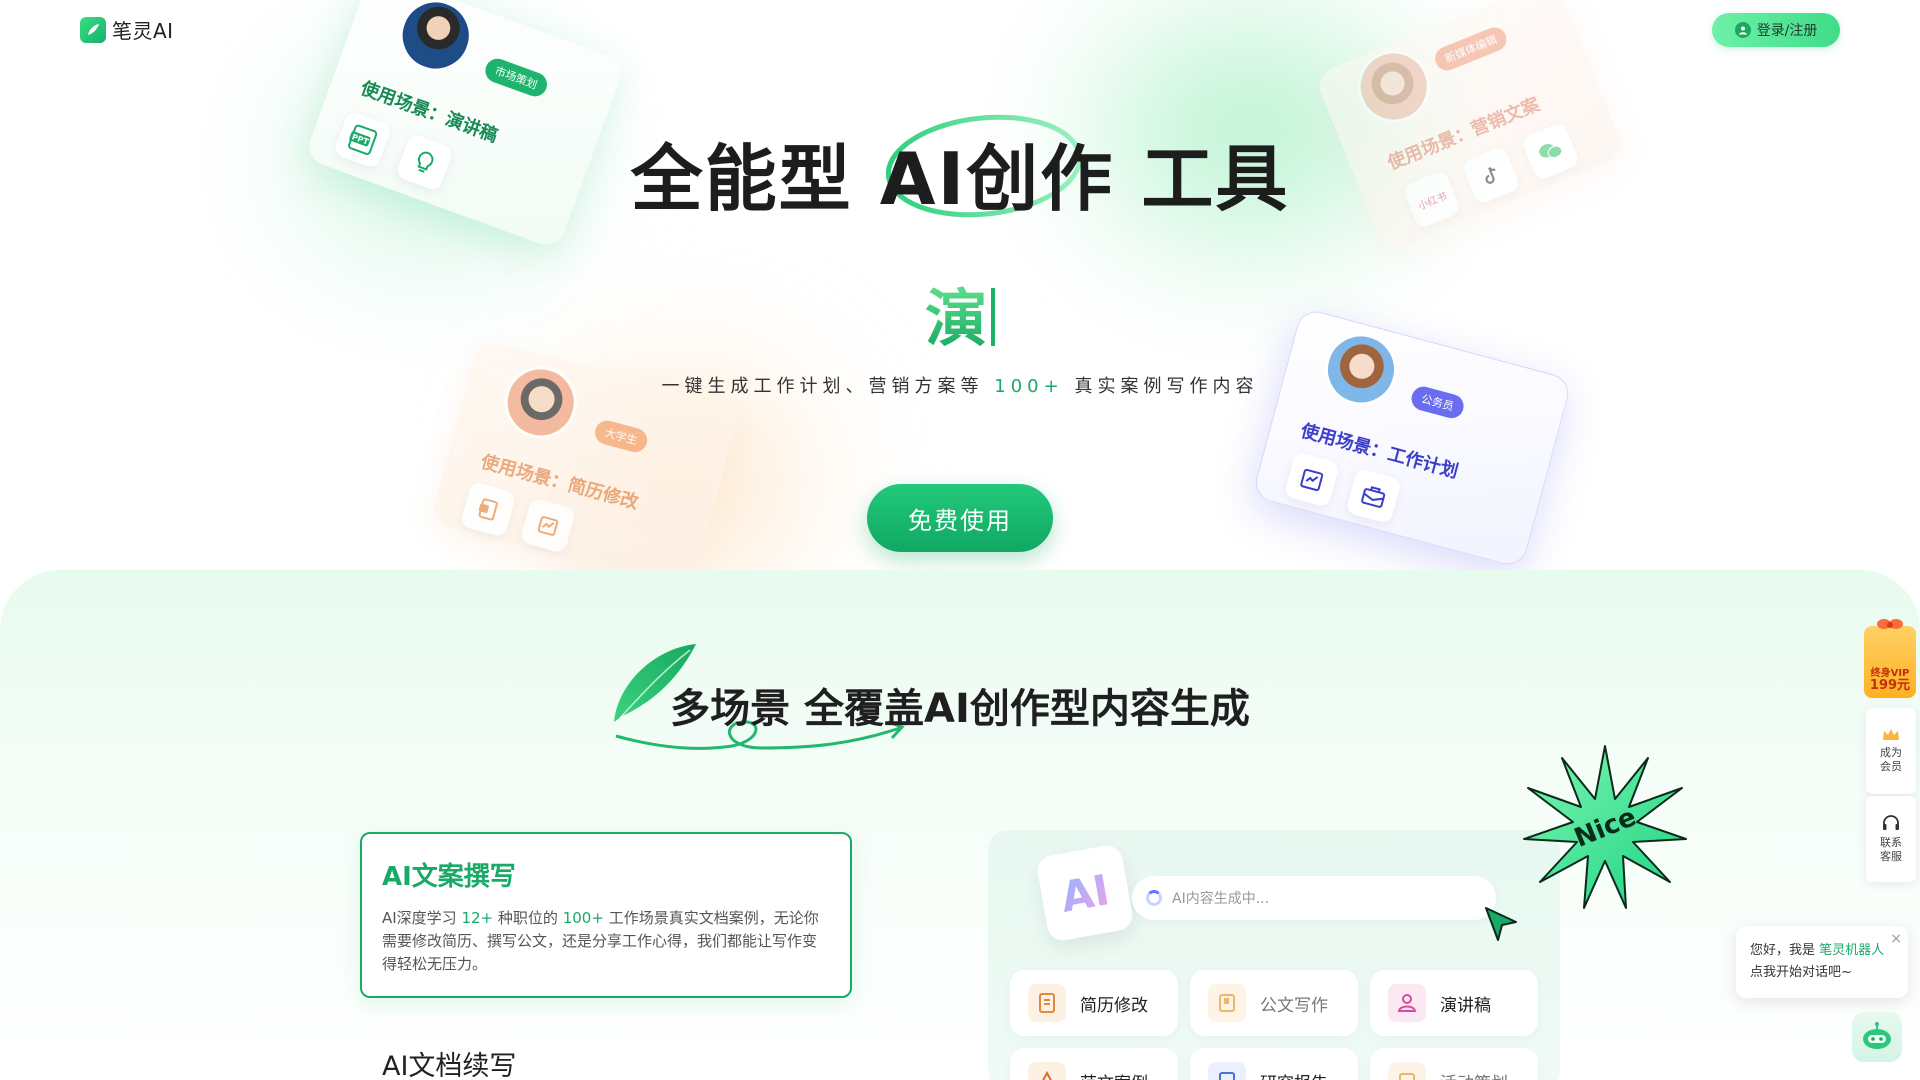 Image resolution: width=1920 pixels, height=1080 pixels. Describe the element at coordinates (1047, 1071) in the screenshot. I see `sample-icon` at that location.